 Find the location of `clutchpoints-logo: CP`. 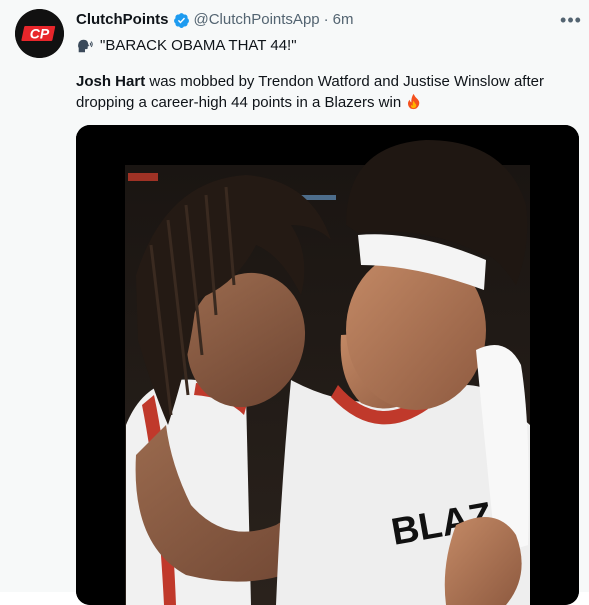

clutchpoints-logo: CP is located at coordinates (39, 33).